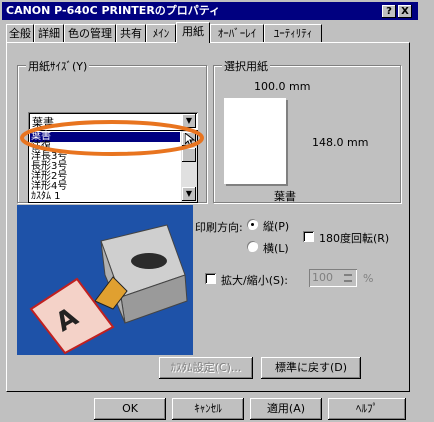 This screenshot has width=434, height=422. What do you see at coordinates (161, 33) in the screenshot?
I see `tab-main: ﾒｲﾝ` at bounding box center [161, 33].